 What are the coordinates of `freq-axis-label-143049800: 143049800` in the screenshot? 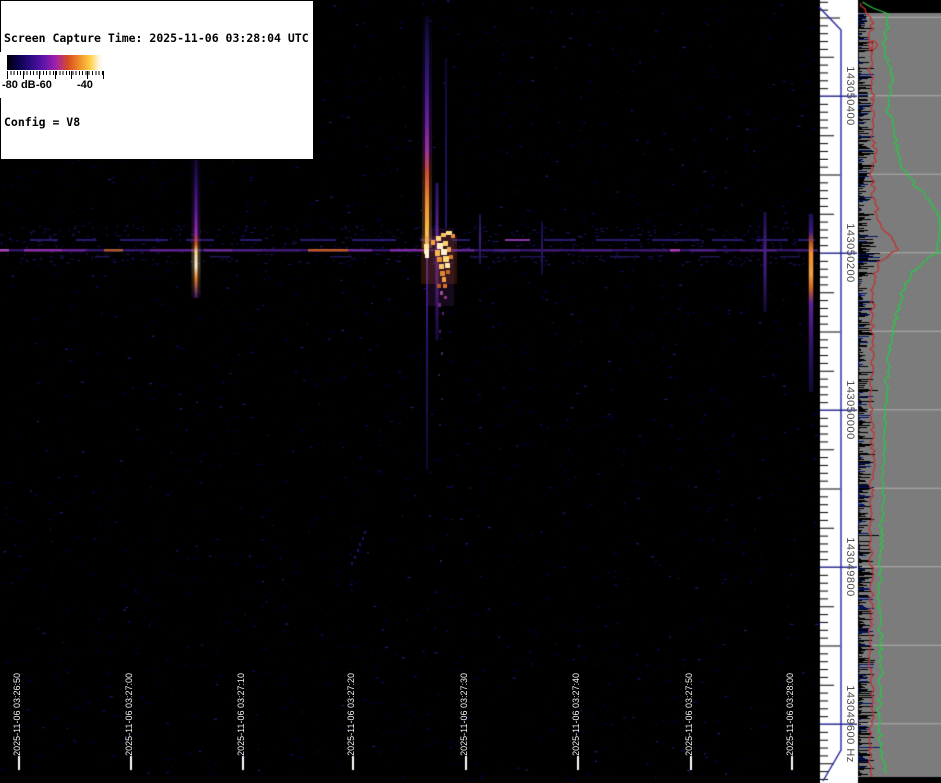 It's located at (850, 567).